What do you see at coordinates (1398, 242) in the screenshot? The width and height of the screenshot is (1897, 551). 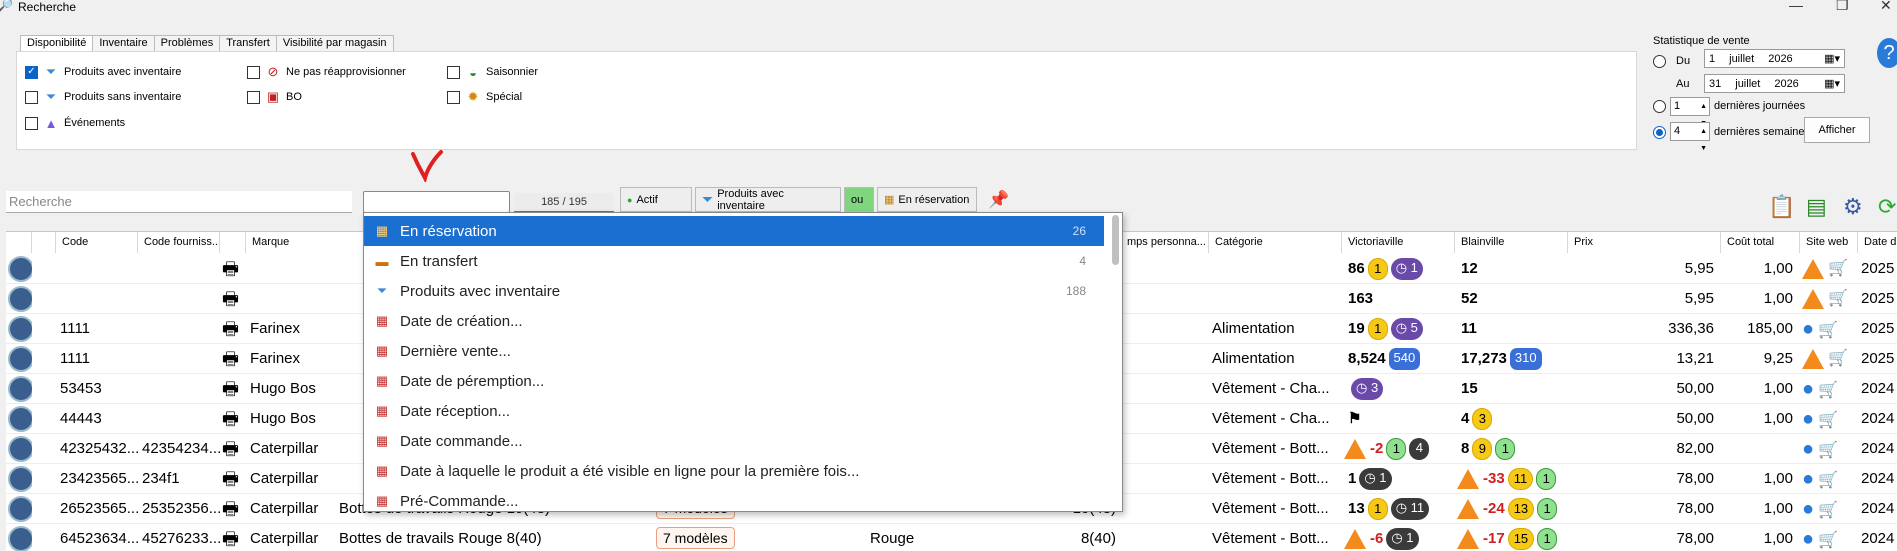 I see `col-header-victoriaville: Victoriaville` at bounding box center [1398, 242].